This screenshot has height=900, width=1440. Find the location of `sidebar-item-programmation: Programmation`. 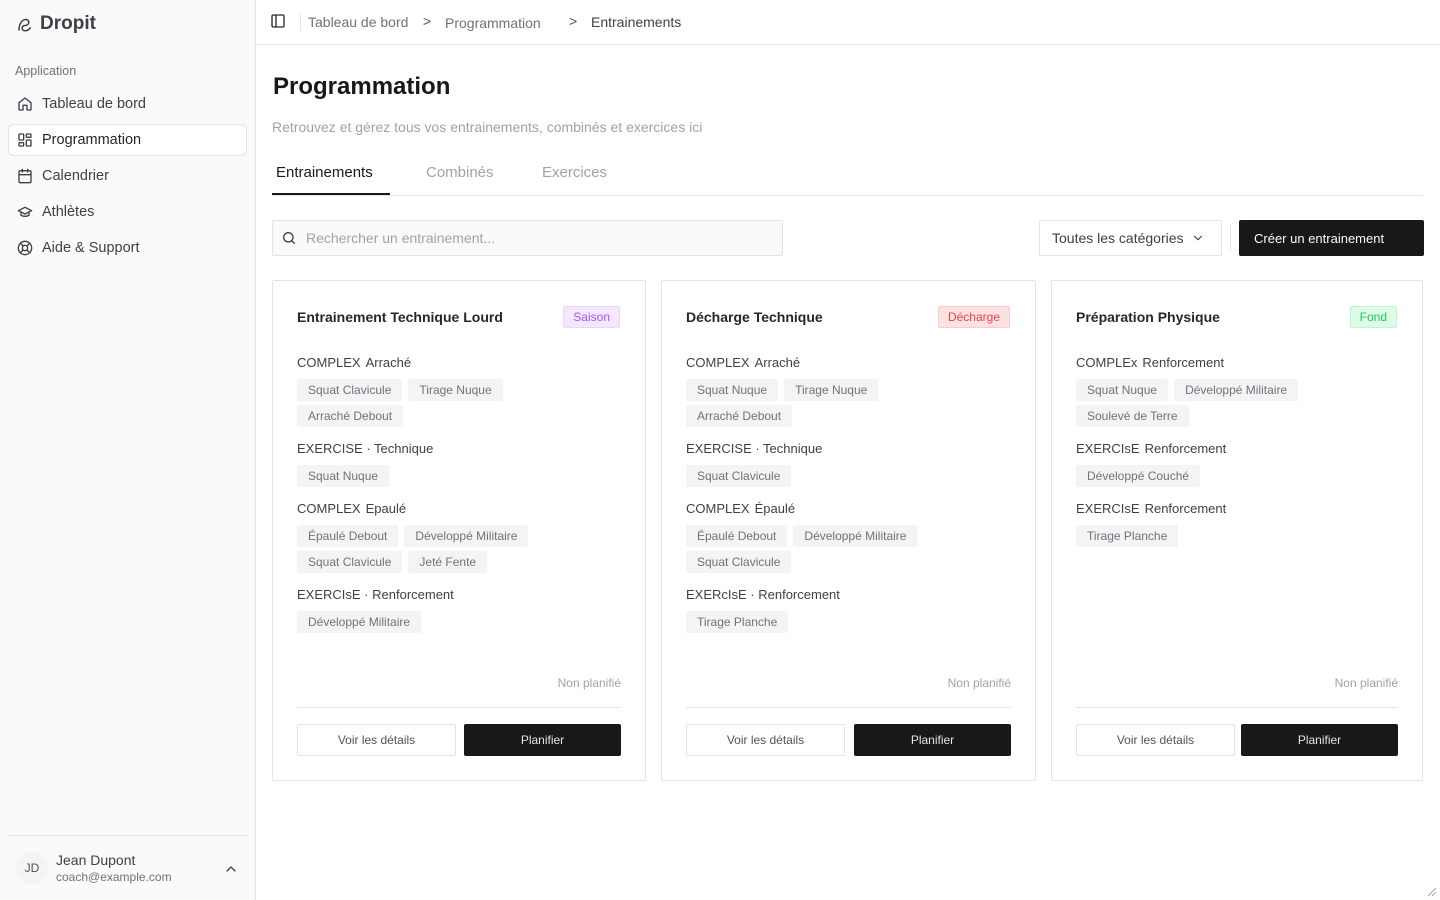

sidebar-item-programmation: Programmation is located at coordinates (127, 140).